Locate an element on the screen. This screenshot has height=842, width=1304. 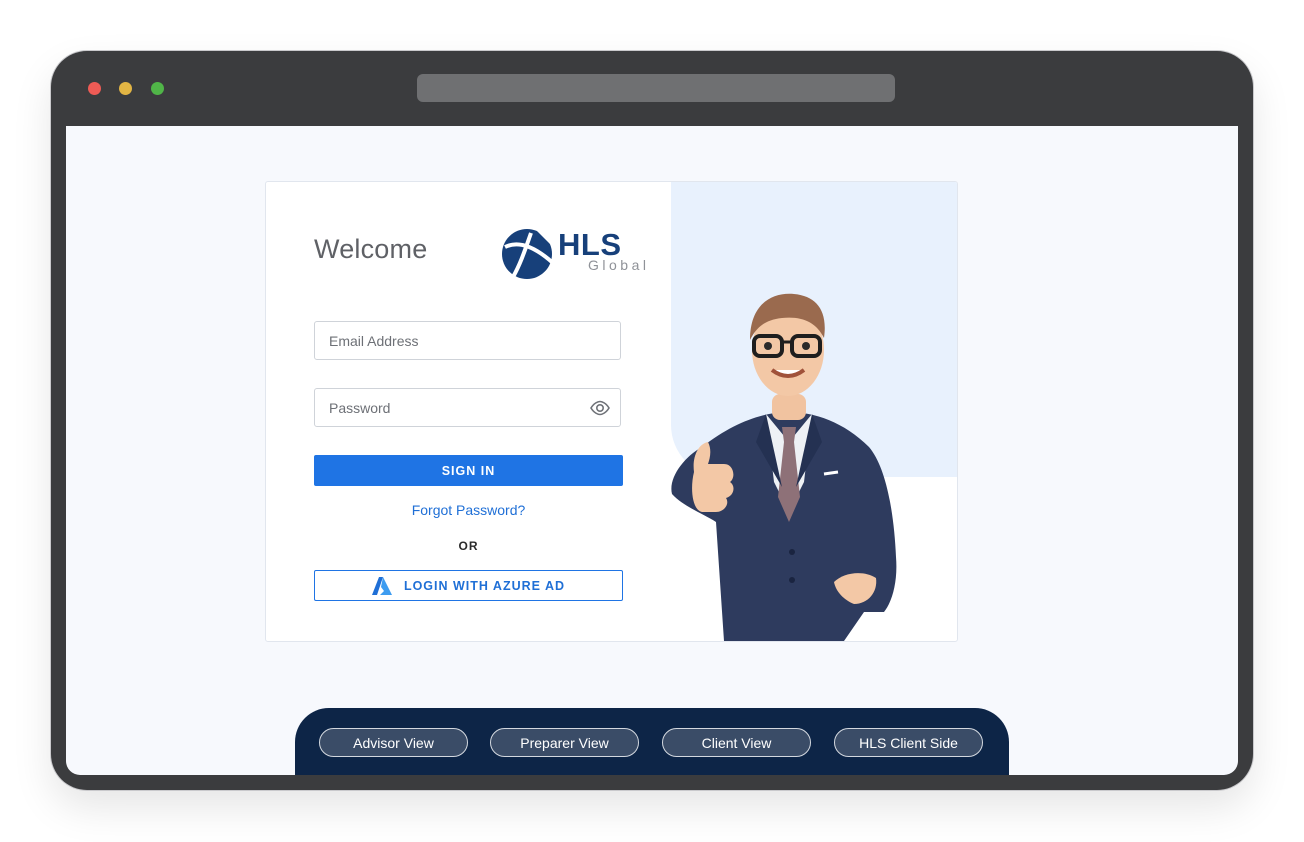
password-field is located at coordinates (467, 407).